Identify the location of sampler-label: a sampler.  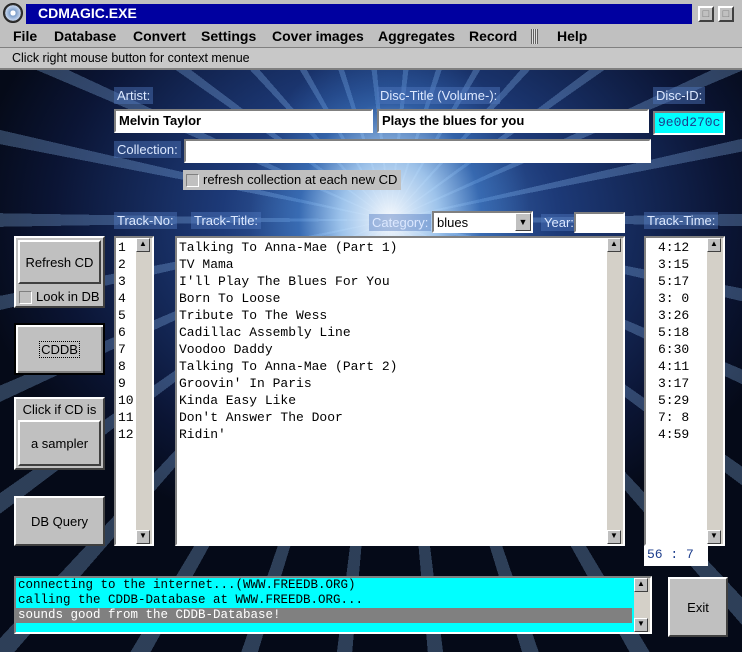
(59, 443).